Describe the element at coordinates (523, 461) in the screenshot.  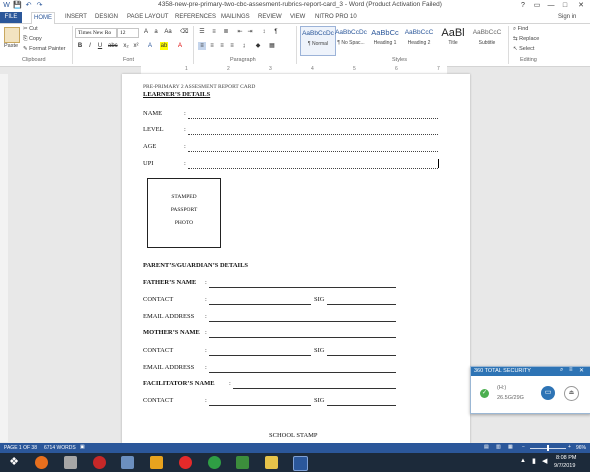
I see `tray-arrow-icon: ▲` at that location.